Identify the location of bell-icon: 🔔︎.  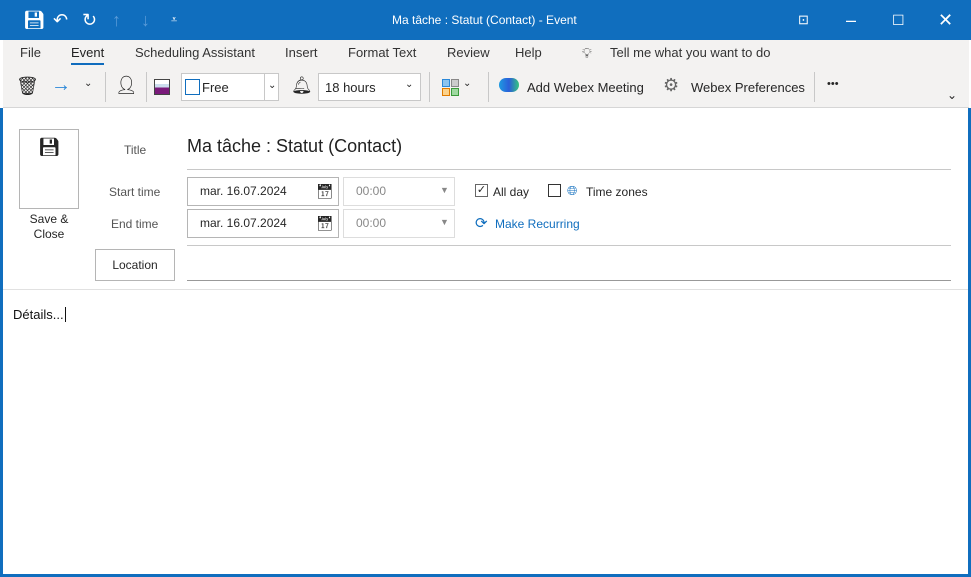
(302, 85).